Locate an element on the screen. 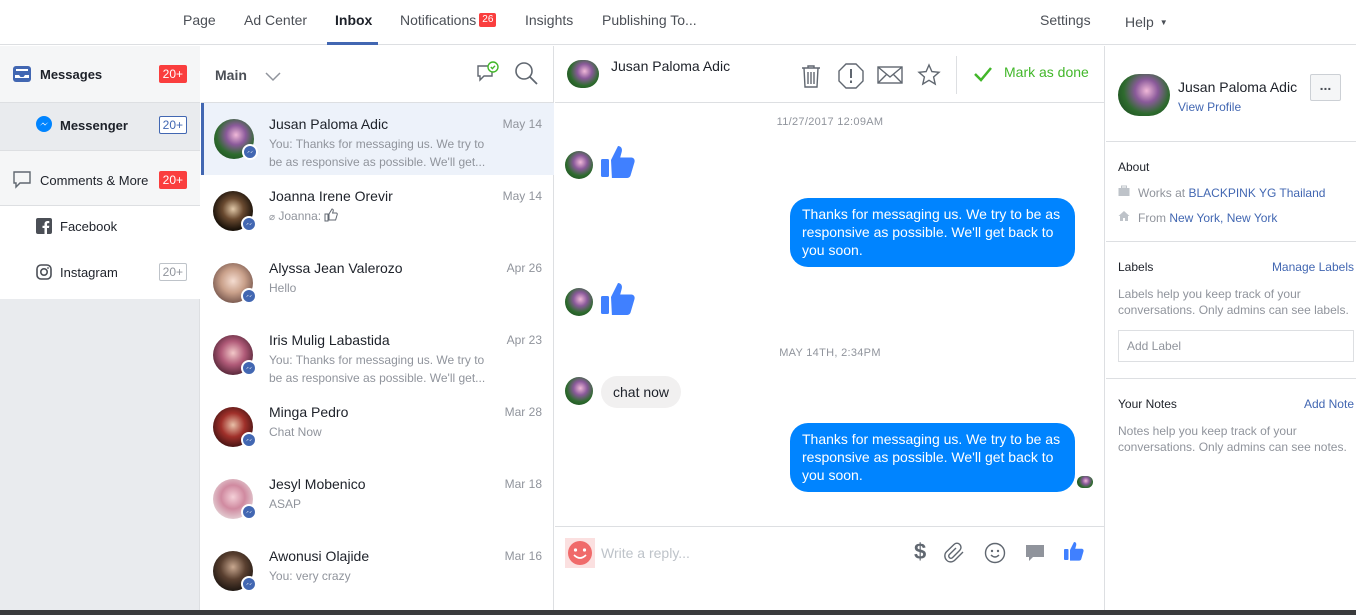  add-label-input is located at coordinates (1236, 346).